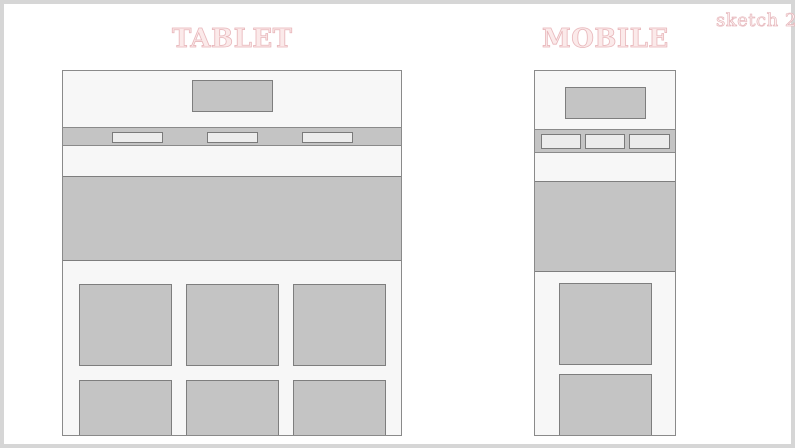  What do you see at coordinates (605, 39) in the screenshot?
I see `mobile-heading: MOBILE` at bounding box center [605, 39].